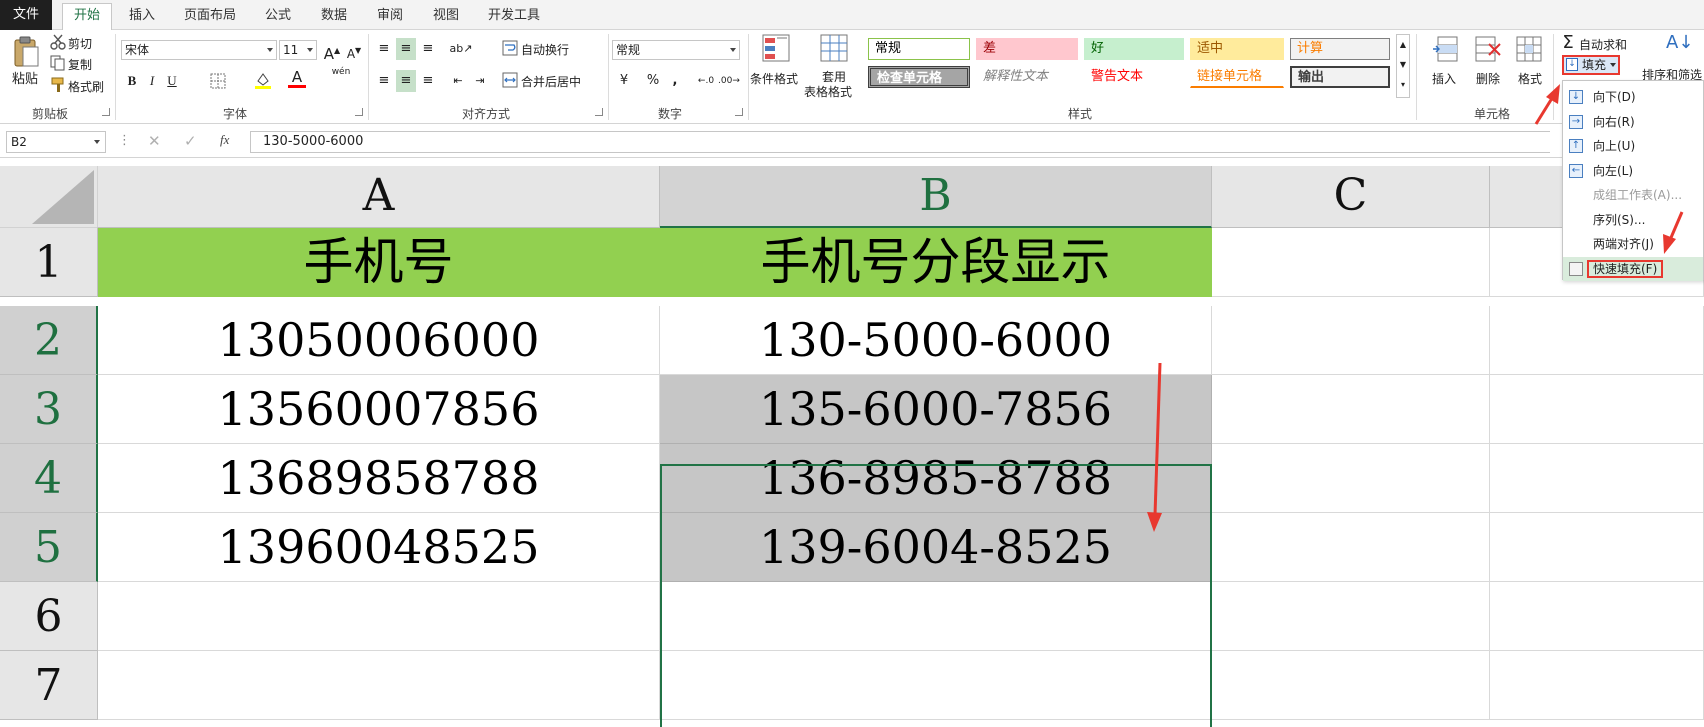 This screenshot has height=727, width=1704. Describe the element at coordinates (49, 616) in the screenshot. I see `row-header-6: 6` at that location.